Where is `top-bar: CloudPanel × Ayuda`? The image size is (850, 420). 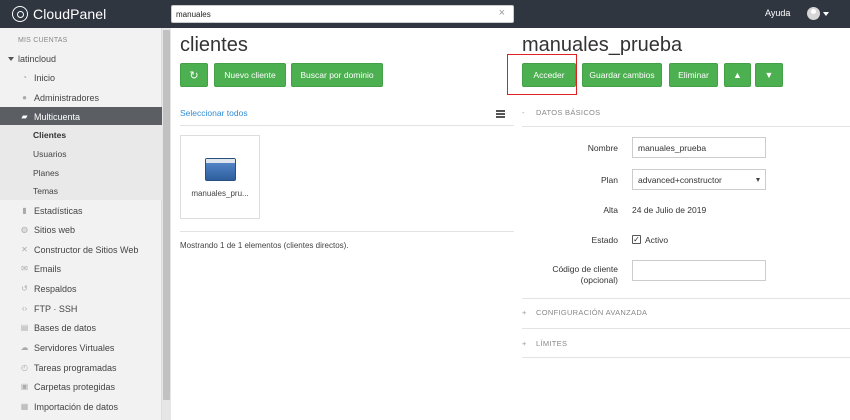 top-bar: CloudPanel × Ayuda is located at coordinates (425, 14).